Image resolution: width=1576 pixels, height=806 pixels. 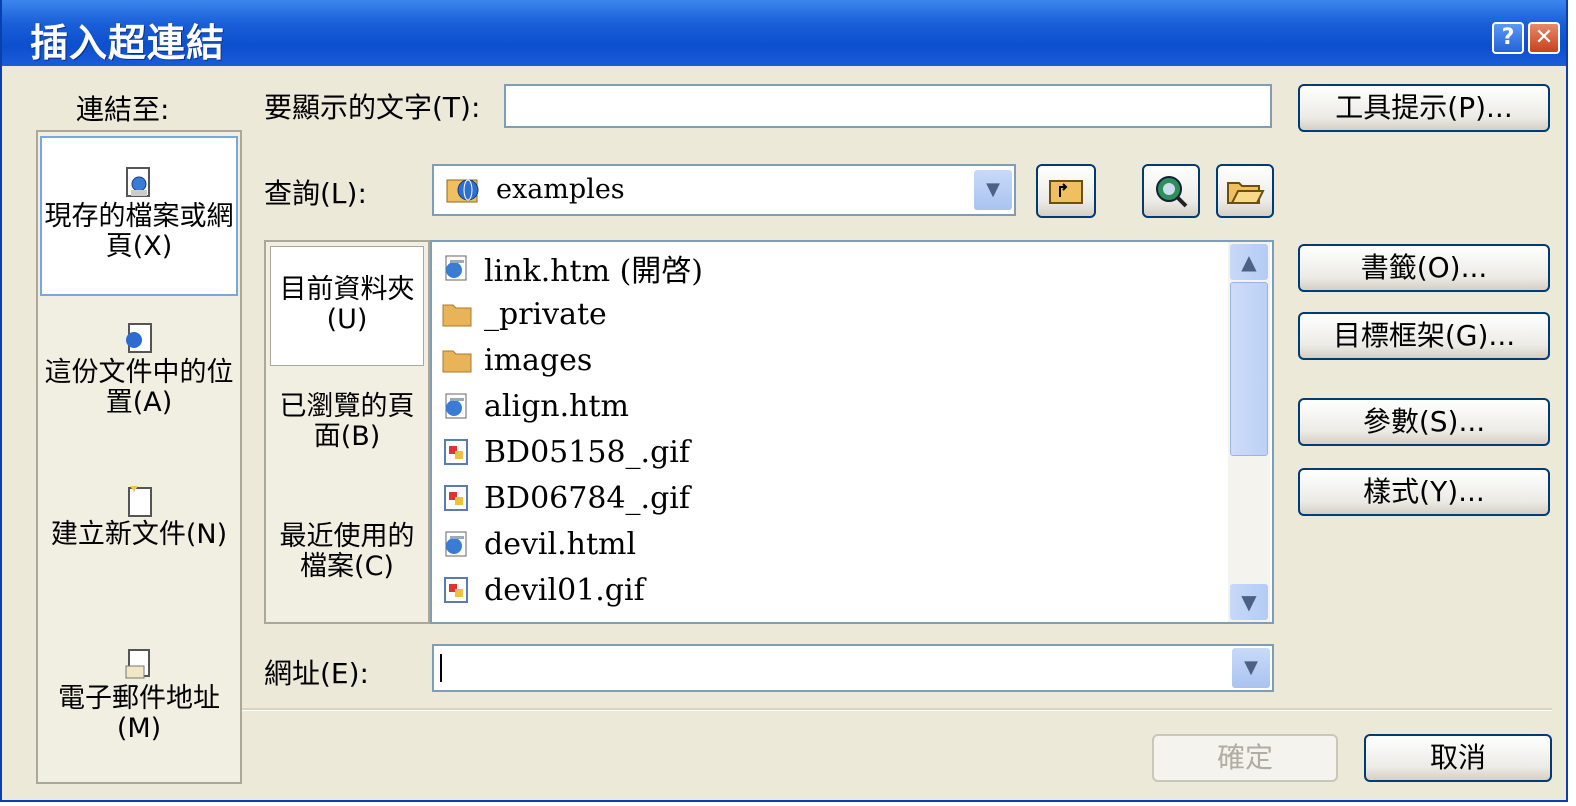 I want to click on email-address-icon, so click(x=139, y=665).